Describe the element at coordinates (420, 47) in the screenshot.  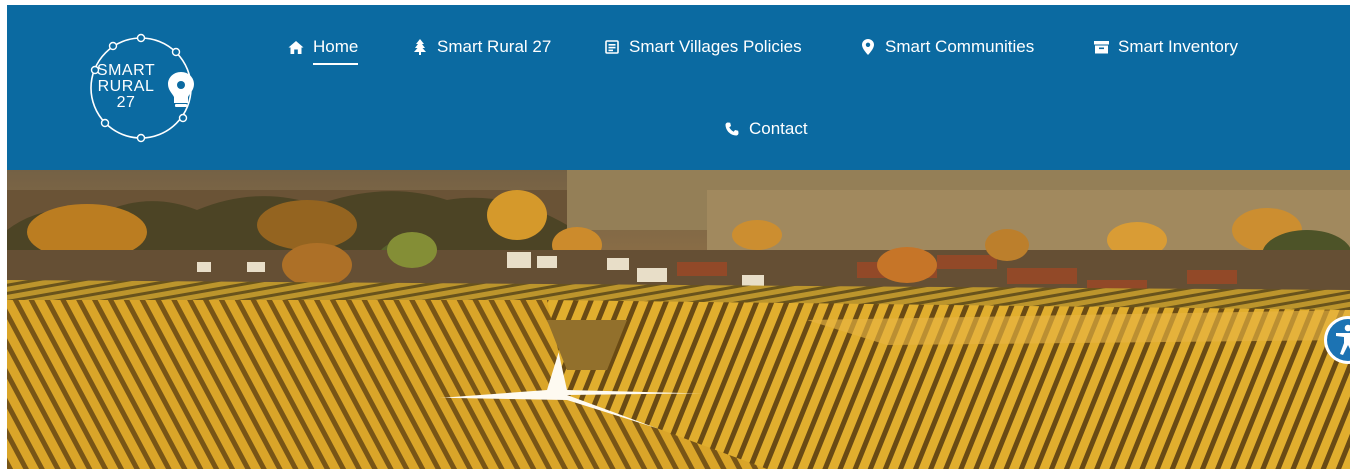
I see `tree-icon` at that location.